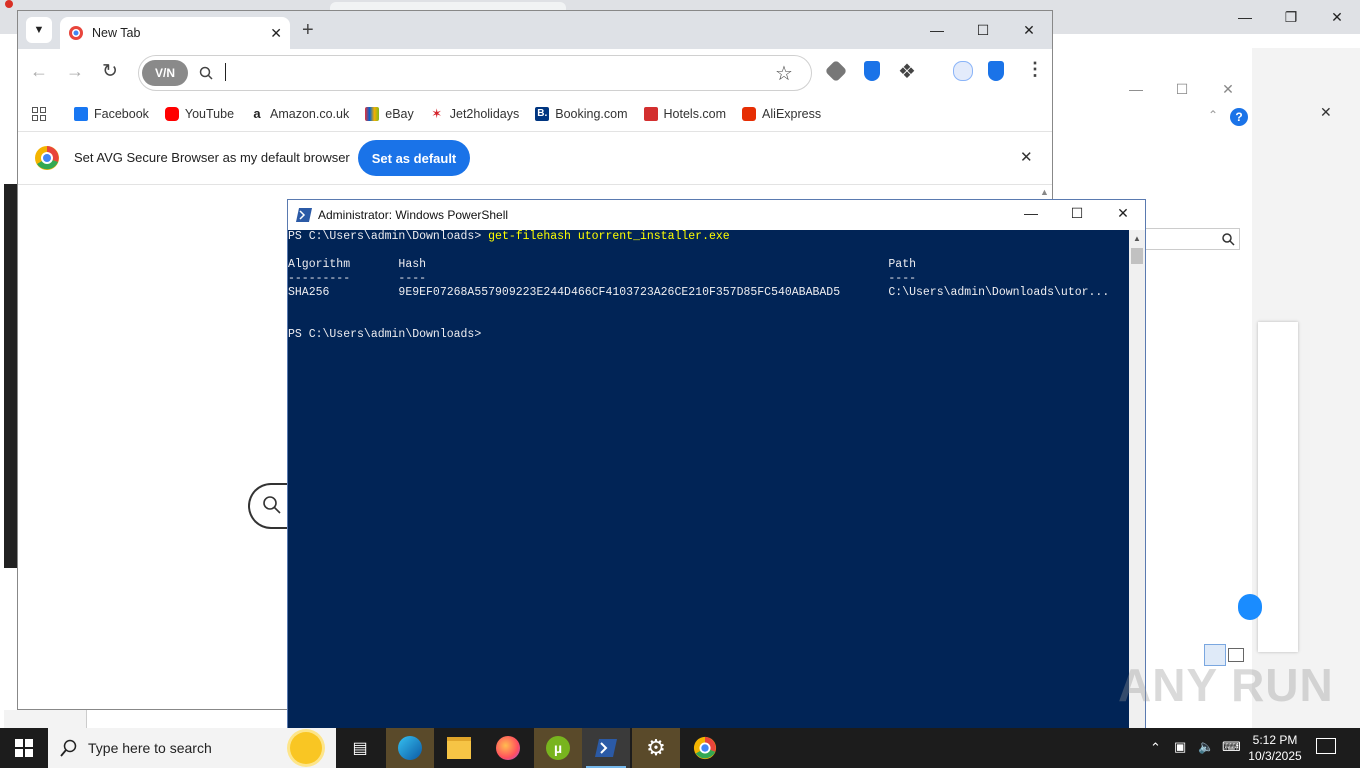 The image size is (1360, 768). What do you see at coordinates (225, 72) in the screenshot?
I see `address-input-caret` at bounding box center [225, 72].